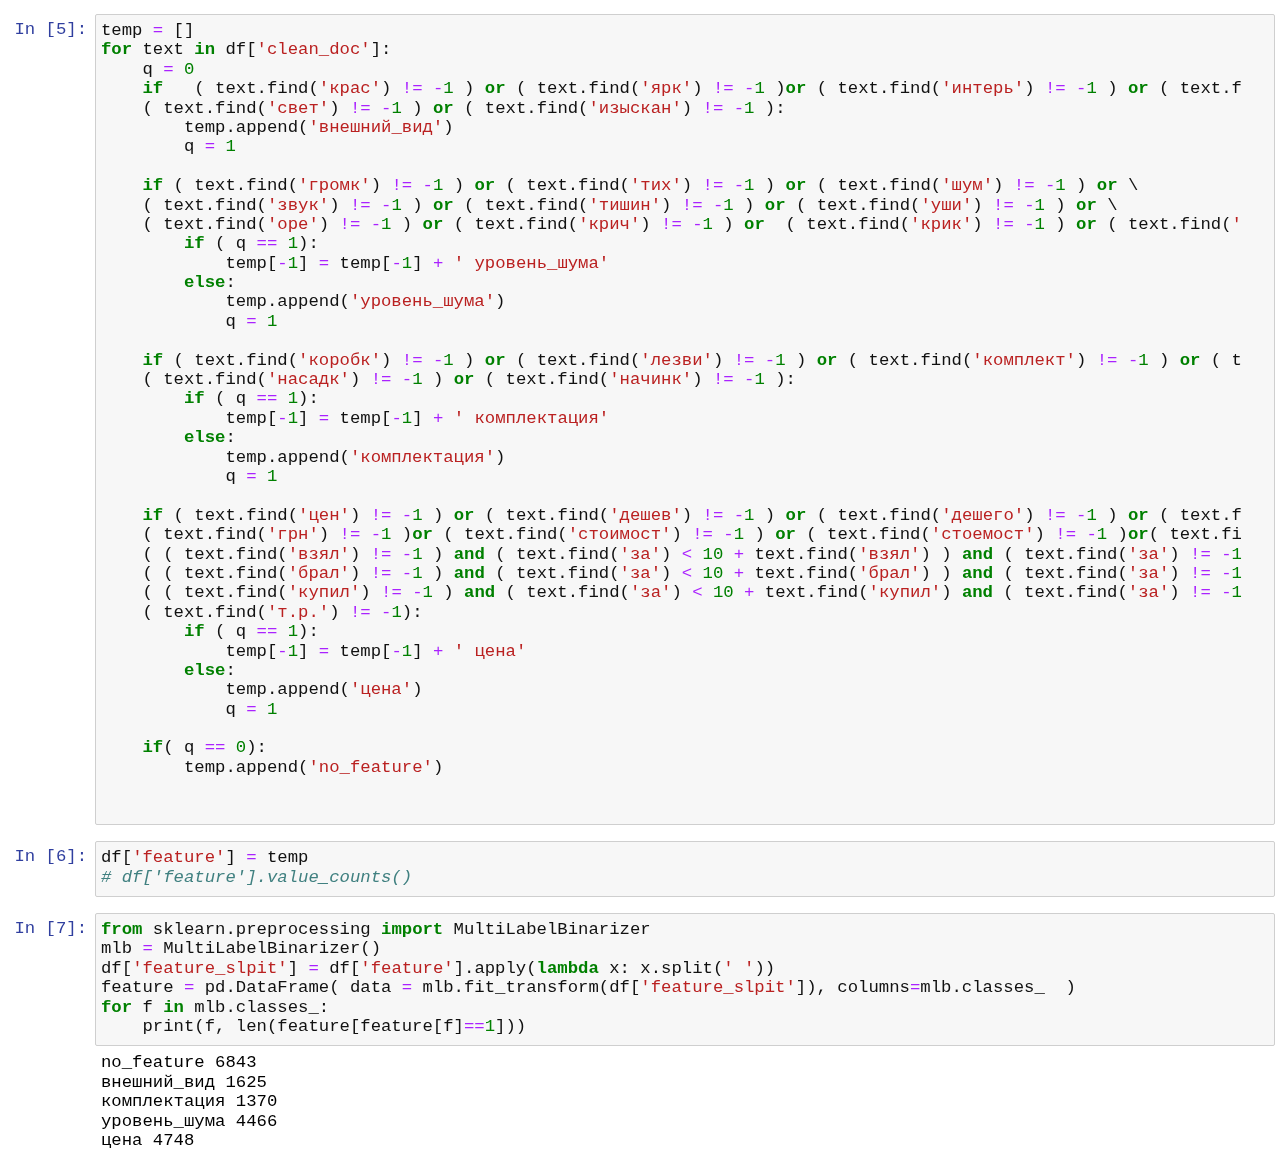 This screenshot has height=1153, width=1280. What do you see at coordinates (685, 869) in the screenshot?
I see `code-cell: df['feature'] = temp # df['feature'].value_counts()` at bounding box center [685, 869].